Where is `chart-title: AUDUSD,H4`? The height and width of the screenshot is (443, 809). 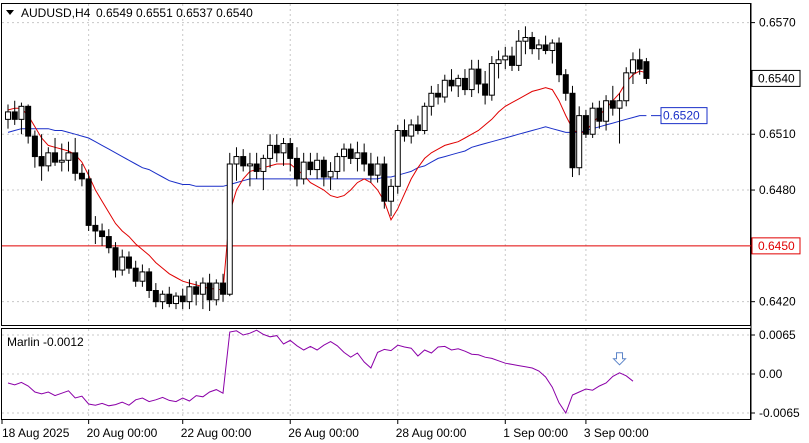 chart-title: AUDUSD,H4 is located at coordinates (56, 13).